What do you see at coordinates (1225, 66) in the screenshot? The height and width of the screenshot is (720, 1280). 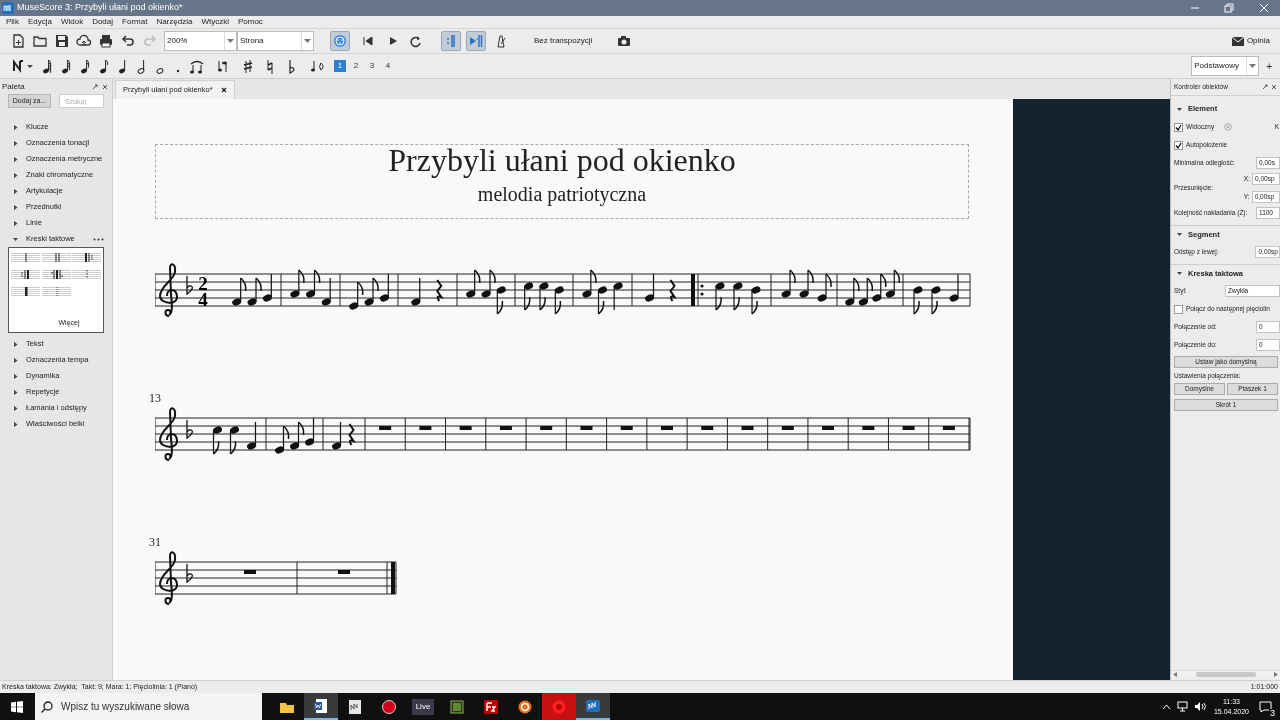 I see `workspace-dropdown: Podstawowy` at bounding box center [1225, 66].